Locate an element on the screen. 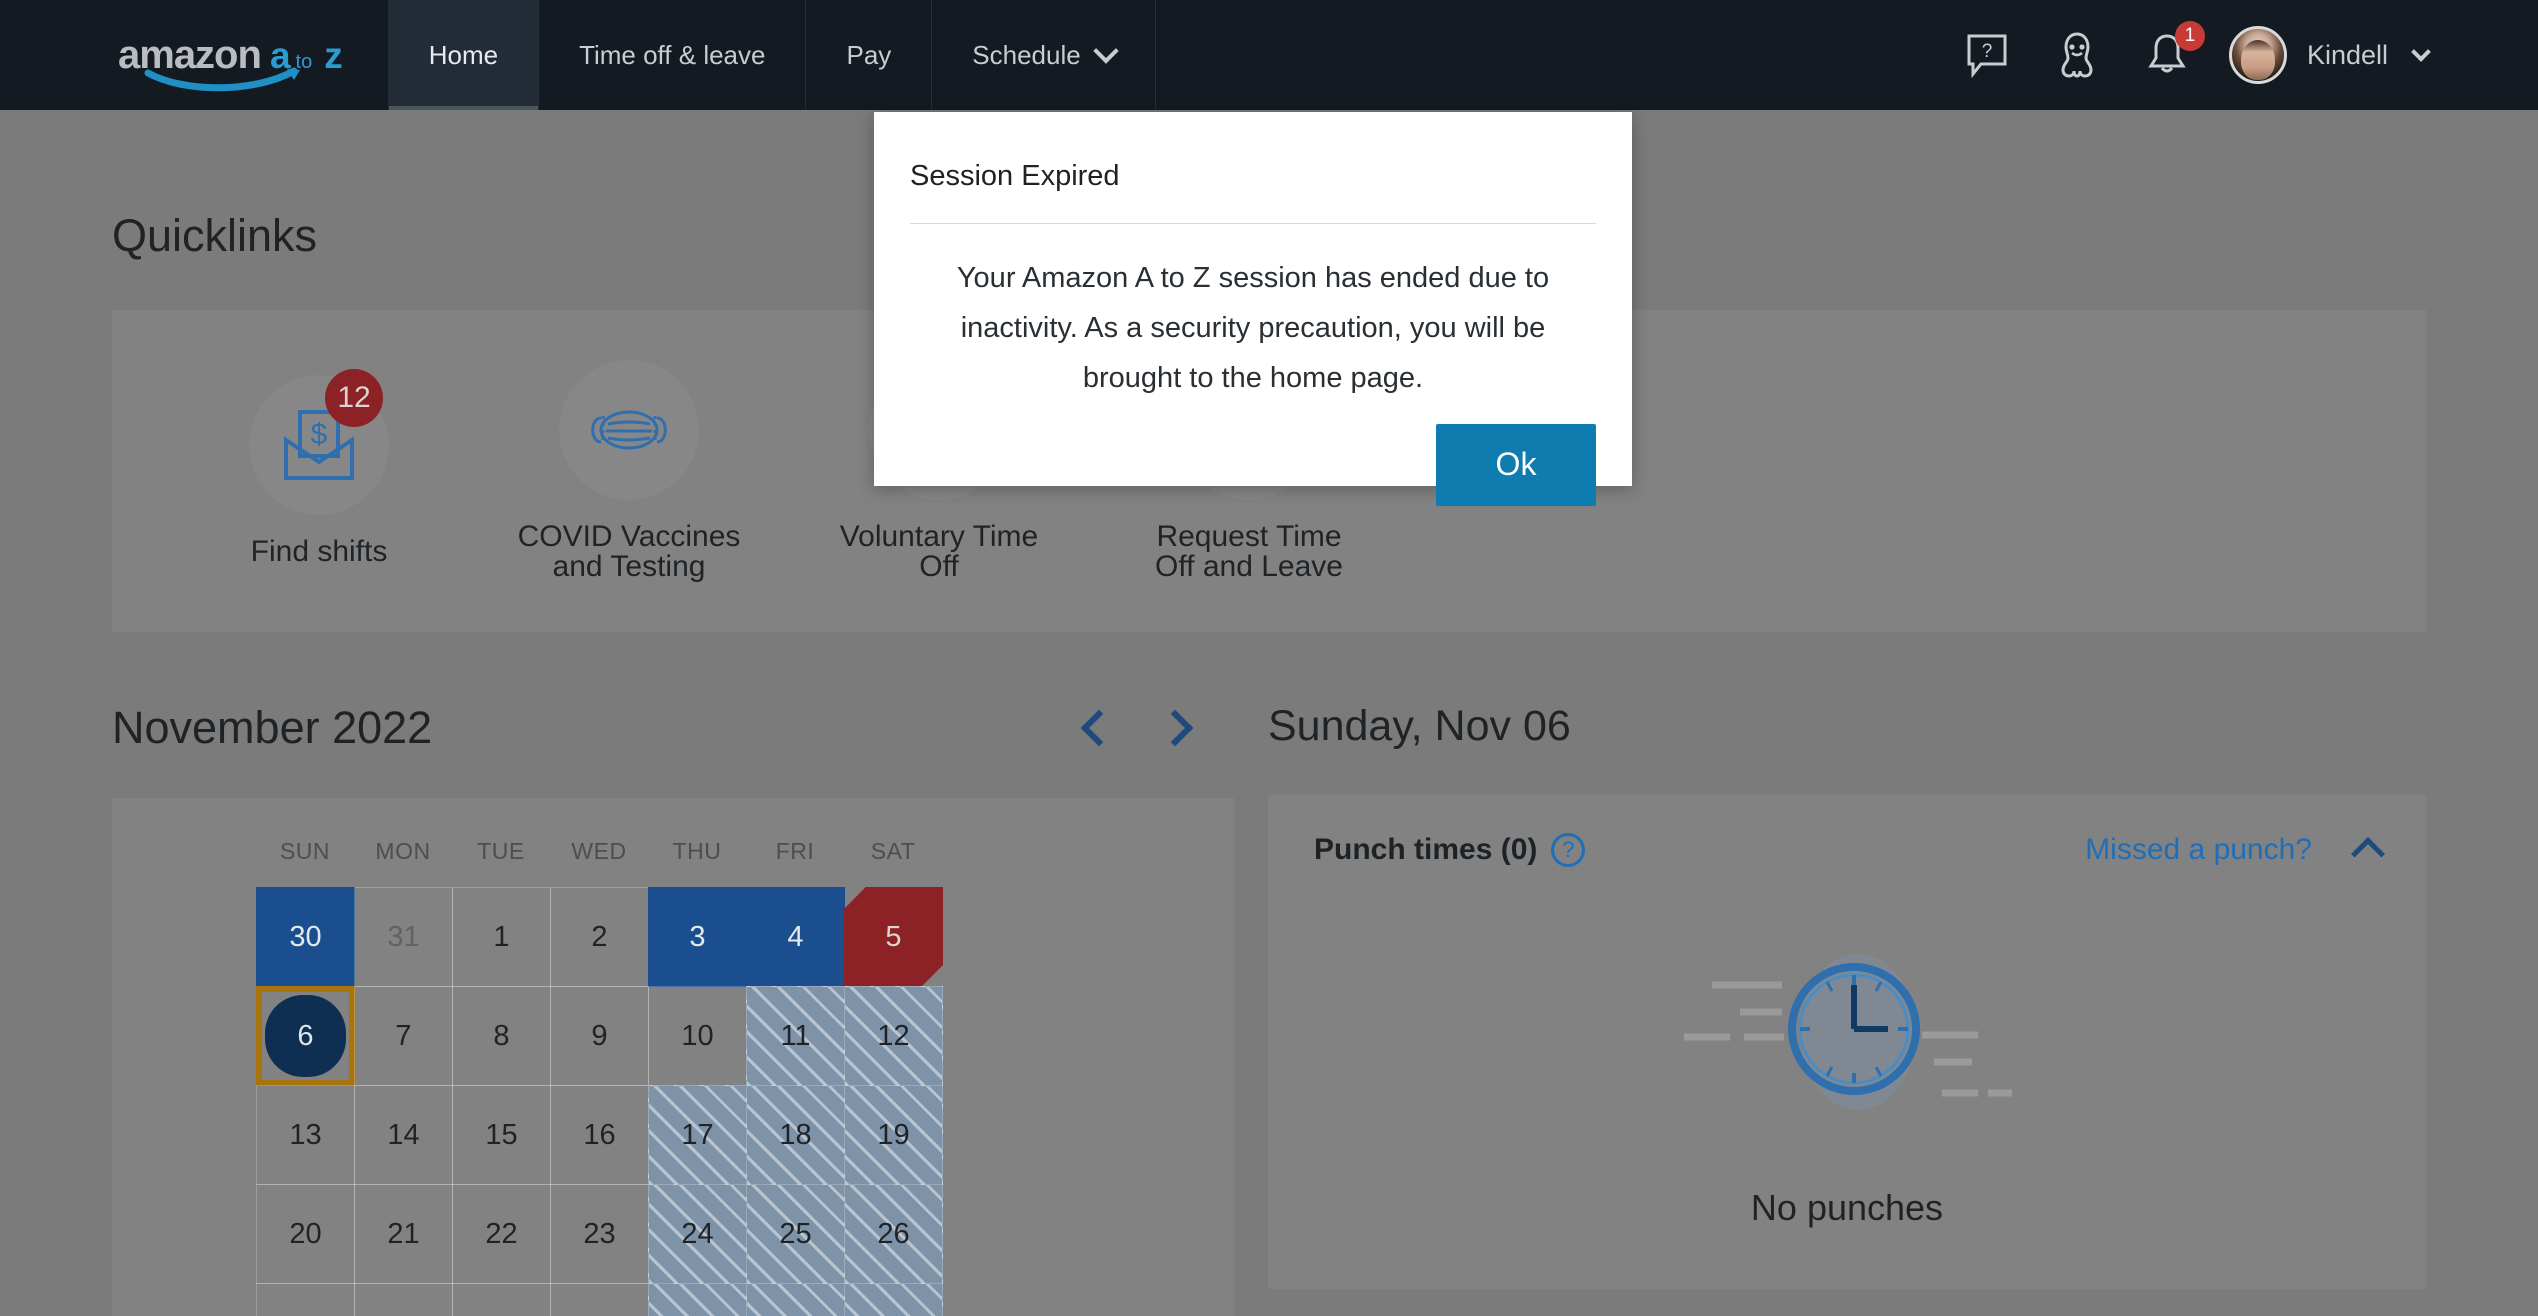 Image resolution: width=2538 pixels, height=1316 pixels. calendar-day-cell: 5 is located at coordinates (893, 937).